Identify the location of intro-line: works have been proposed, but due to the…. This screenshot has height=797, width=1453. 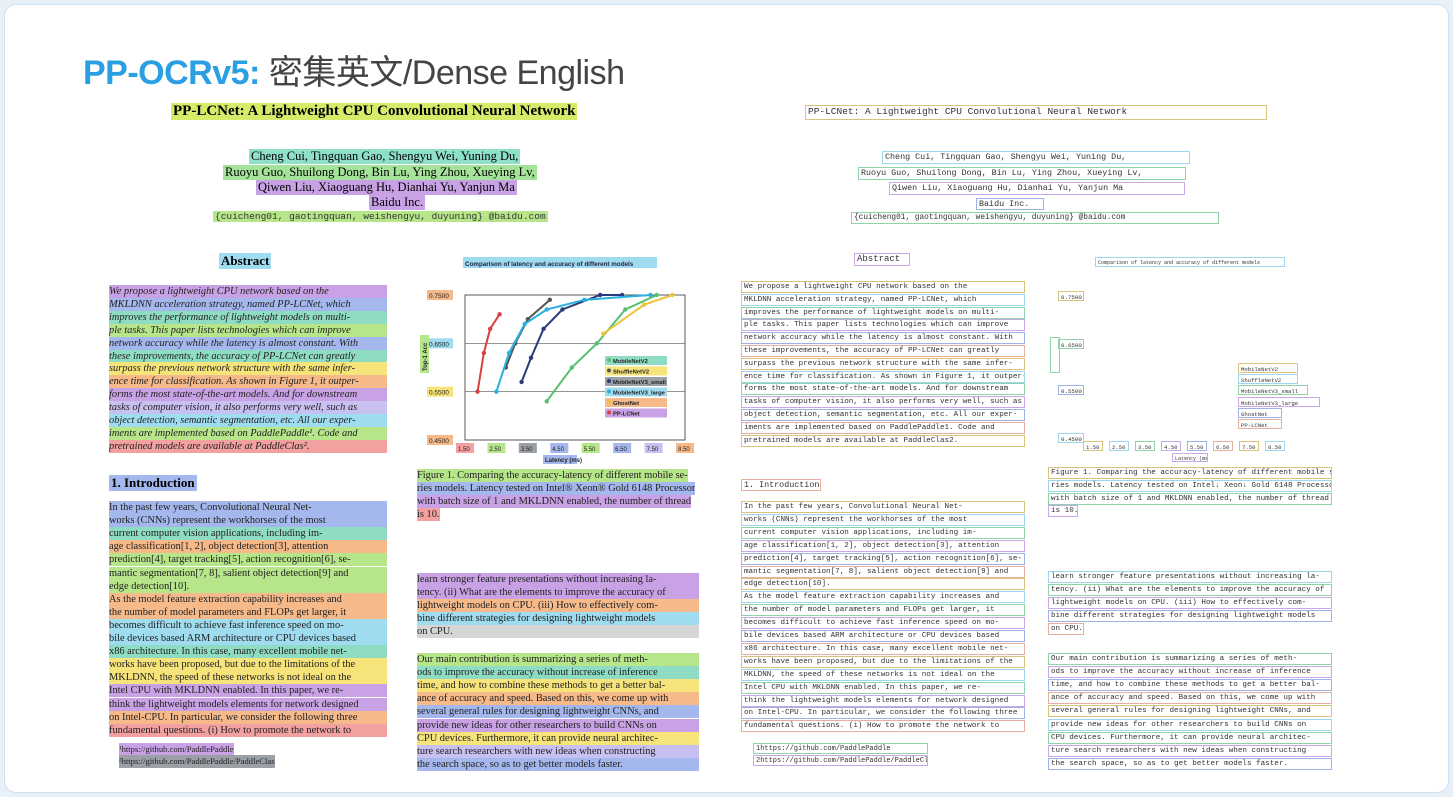
(248, 665).